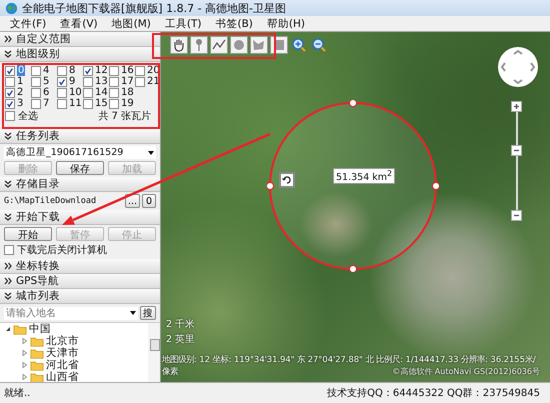 This screenshot has height=403, width=550. Describe the element at coordinates (72, 81) in the screenshot. I see `level-label: 9` at that location.